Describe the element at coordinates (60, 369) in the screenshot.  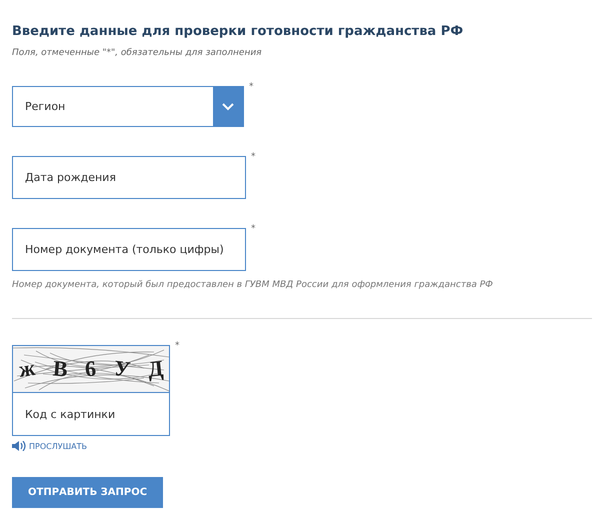
I see `captcha-character: В` at that location.